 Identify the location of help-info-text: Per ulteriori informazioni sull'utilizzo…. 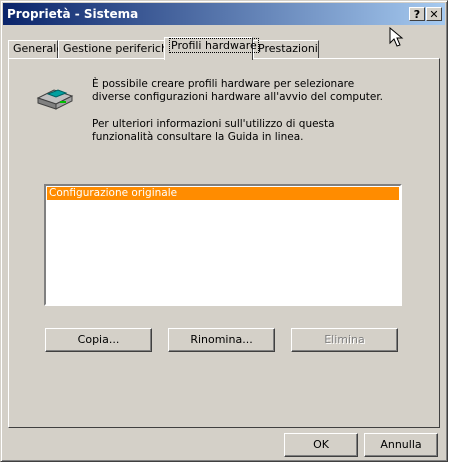
(213, 130).